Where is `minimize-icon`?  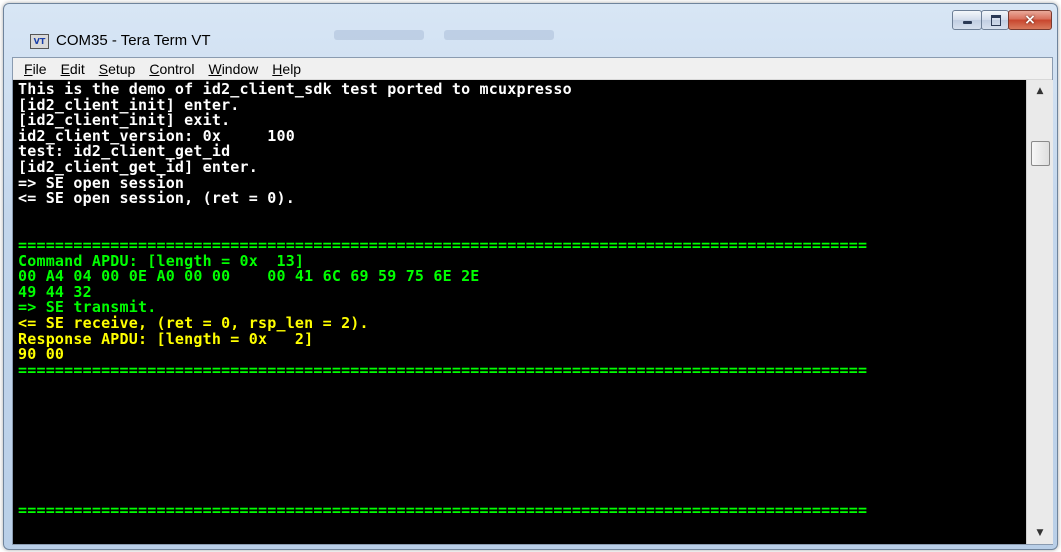 minimize-icon is located at coordinates (967, 20).